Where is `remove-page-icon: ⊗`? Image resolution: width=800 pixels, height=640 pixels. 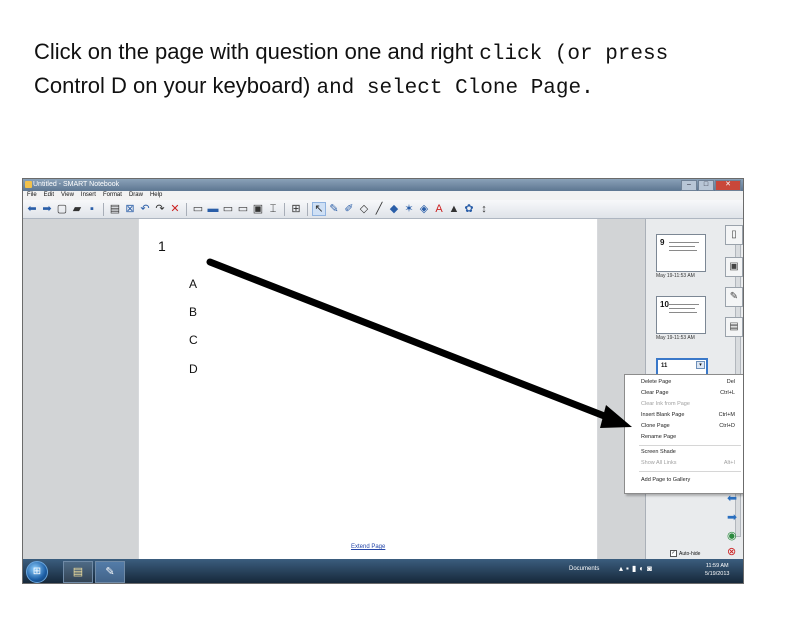
remove-page-icon: ⊗ is located at coordinates (731, 551).